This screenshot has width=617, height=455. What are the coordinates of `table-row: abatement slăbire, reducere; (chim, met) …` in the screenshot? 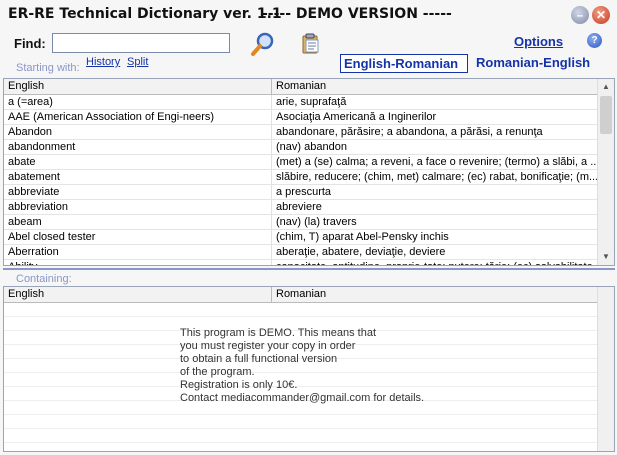 It's located at (302, 177).